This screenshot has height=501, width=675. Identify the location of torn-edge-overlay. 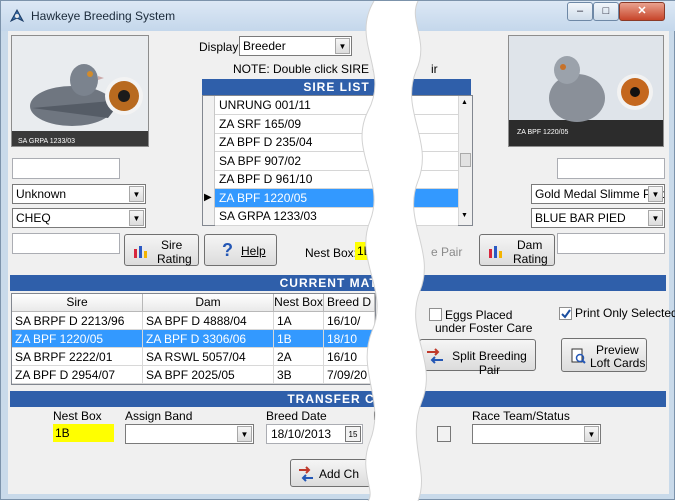
(394, 251).